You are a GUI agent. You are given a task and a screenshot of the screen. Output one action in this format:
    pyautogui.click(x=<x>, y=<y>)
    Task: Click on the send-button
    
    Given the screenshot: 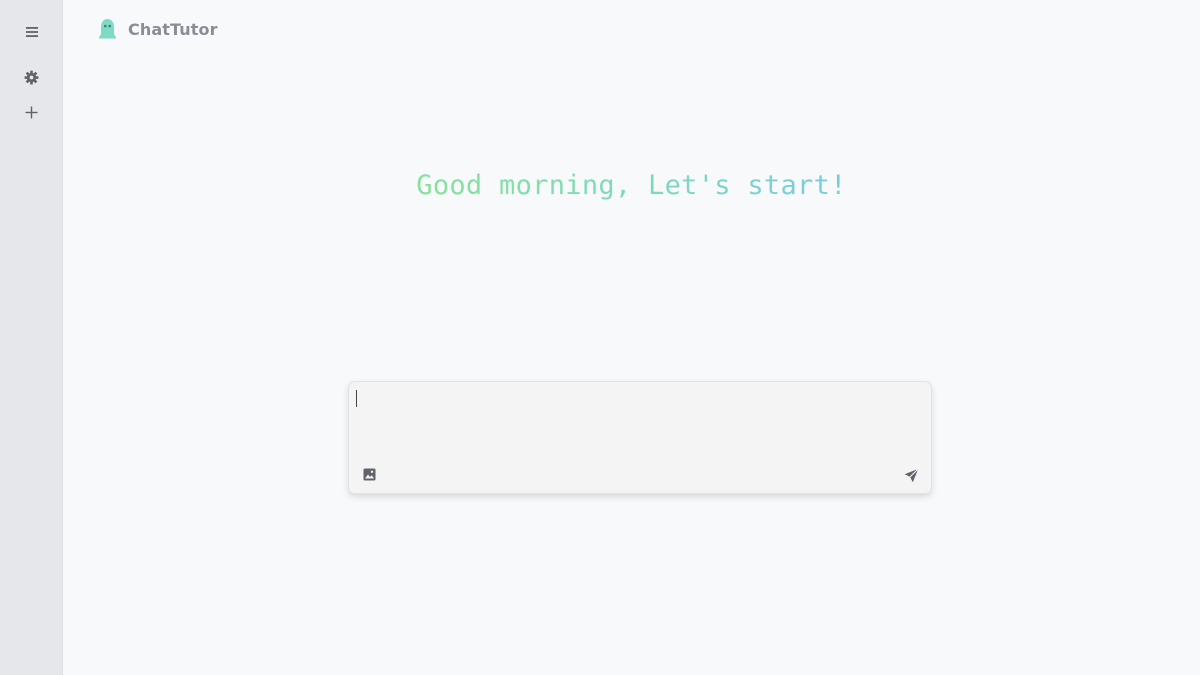 What is the action you would take?
    pyautogui.click(x=911, y=475)
    